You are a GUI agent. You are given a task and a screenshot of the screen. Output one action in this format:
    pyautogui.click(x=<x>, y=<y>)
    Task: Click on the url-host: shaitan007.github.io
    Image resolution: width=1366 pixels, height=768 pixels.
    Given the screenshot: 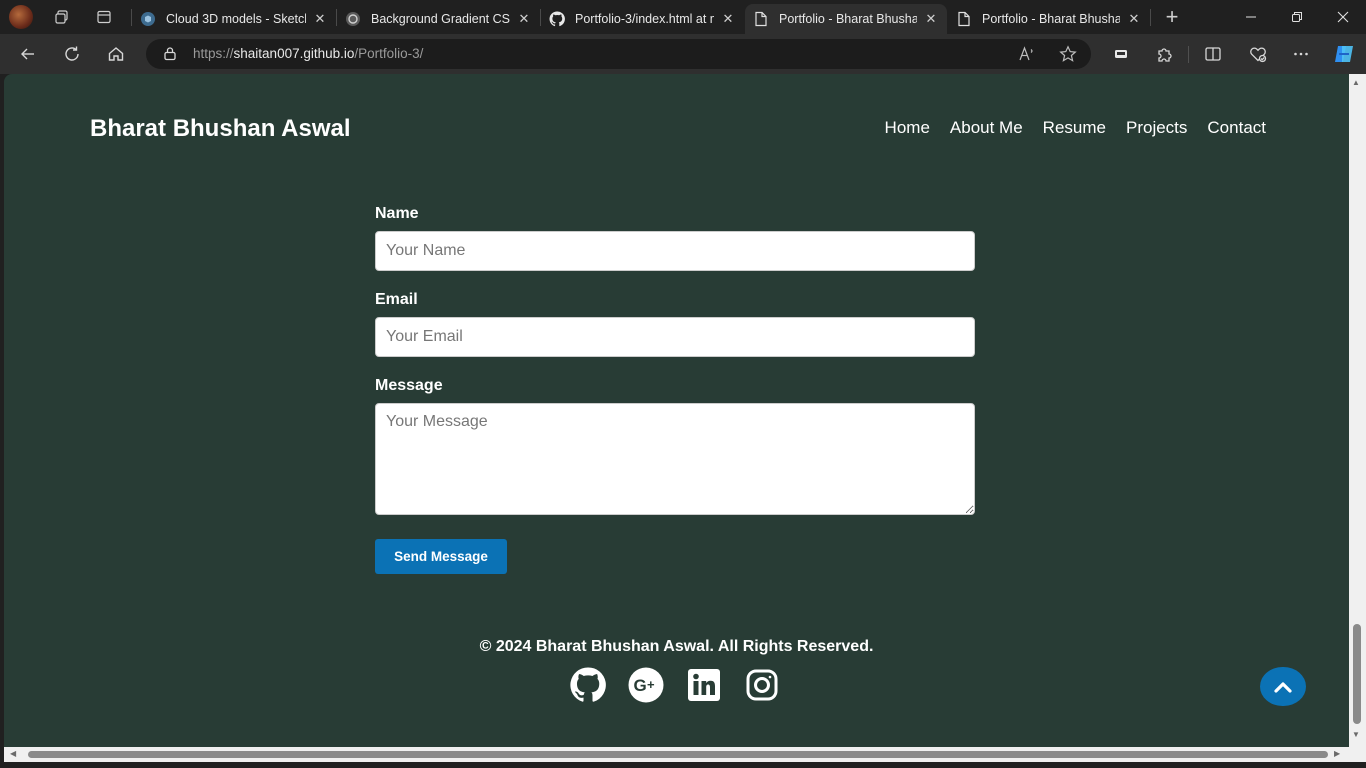 What is the action you would take?
    pyautogui.click(x=294, y=53)
    